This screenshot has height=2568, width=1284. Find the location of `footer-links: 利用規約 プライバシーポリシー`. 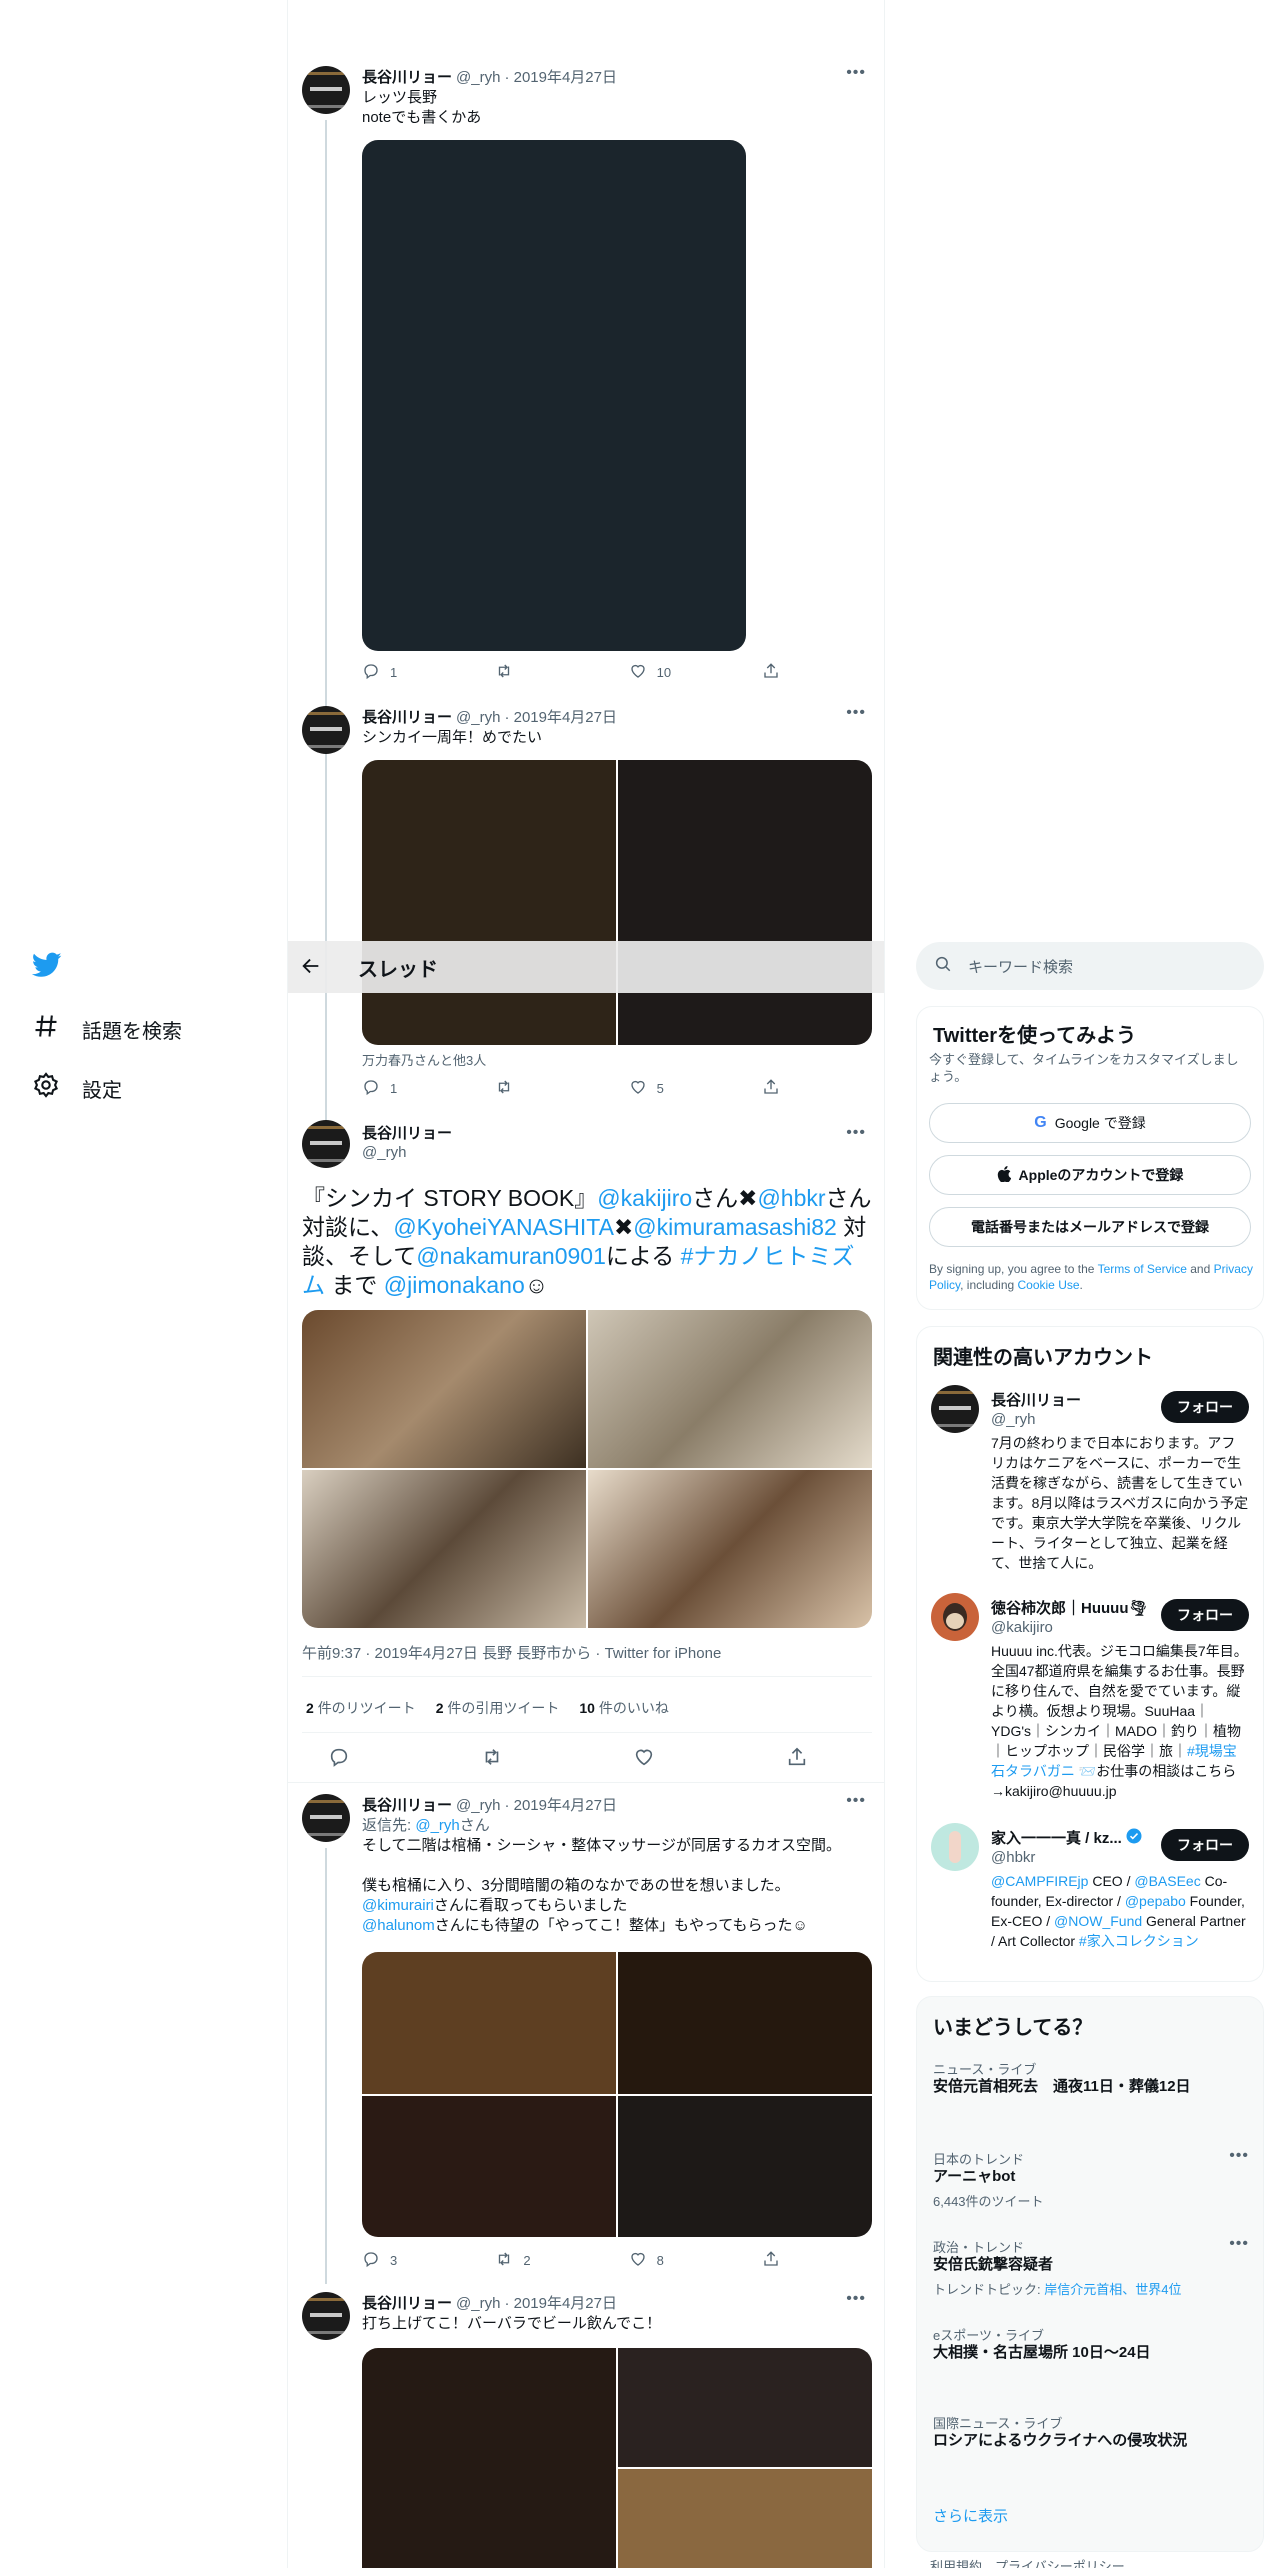

footer-links: 利用規約 プライバシーポリシー is located at coordinates (1027, 2562).